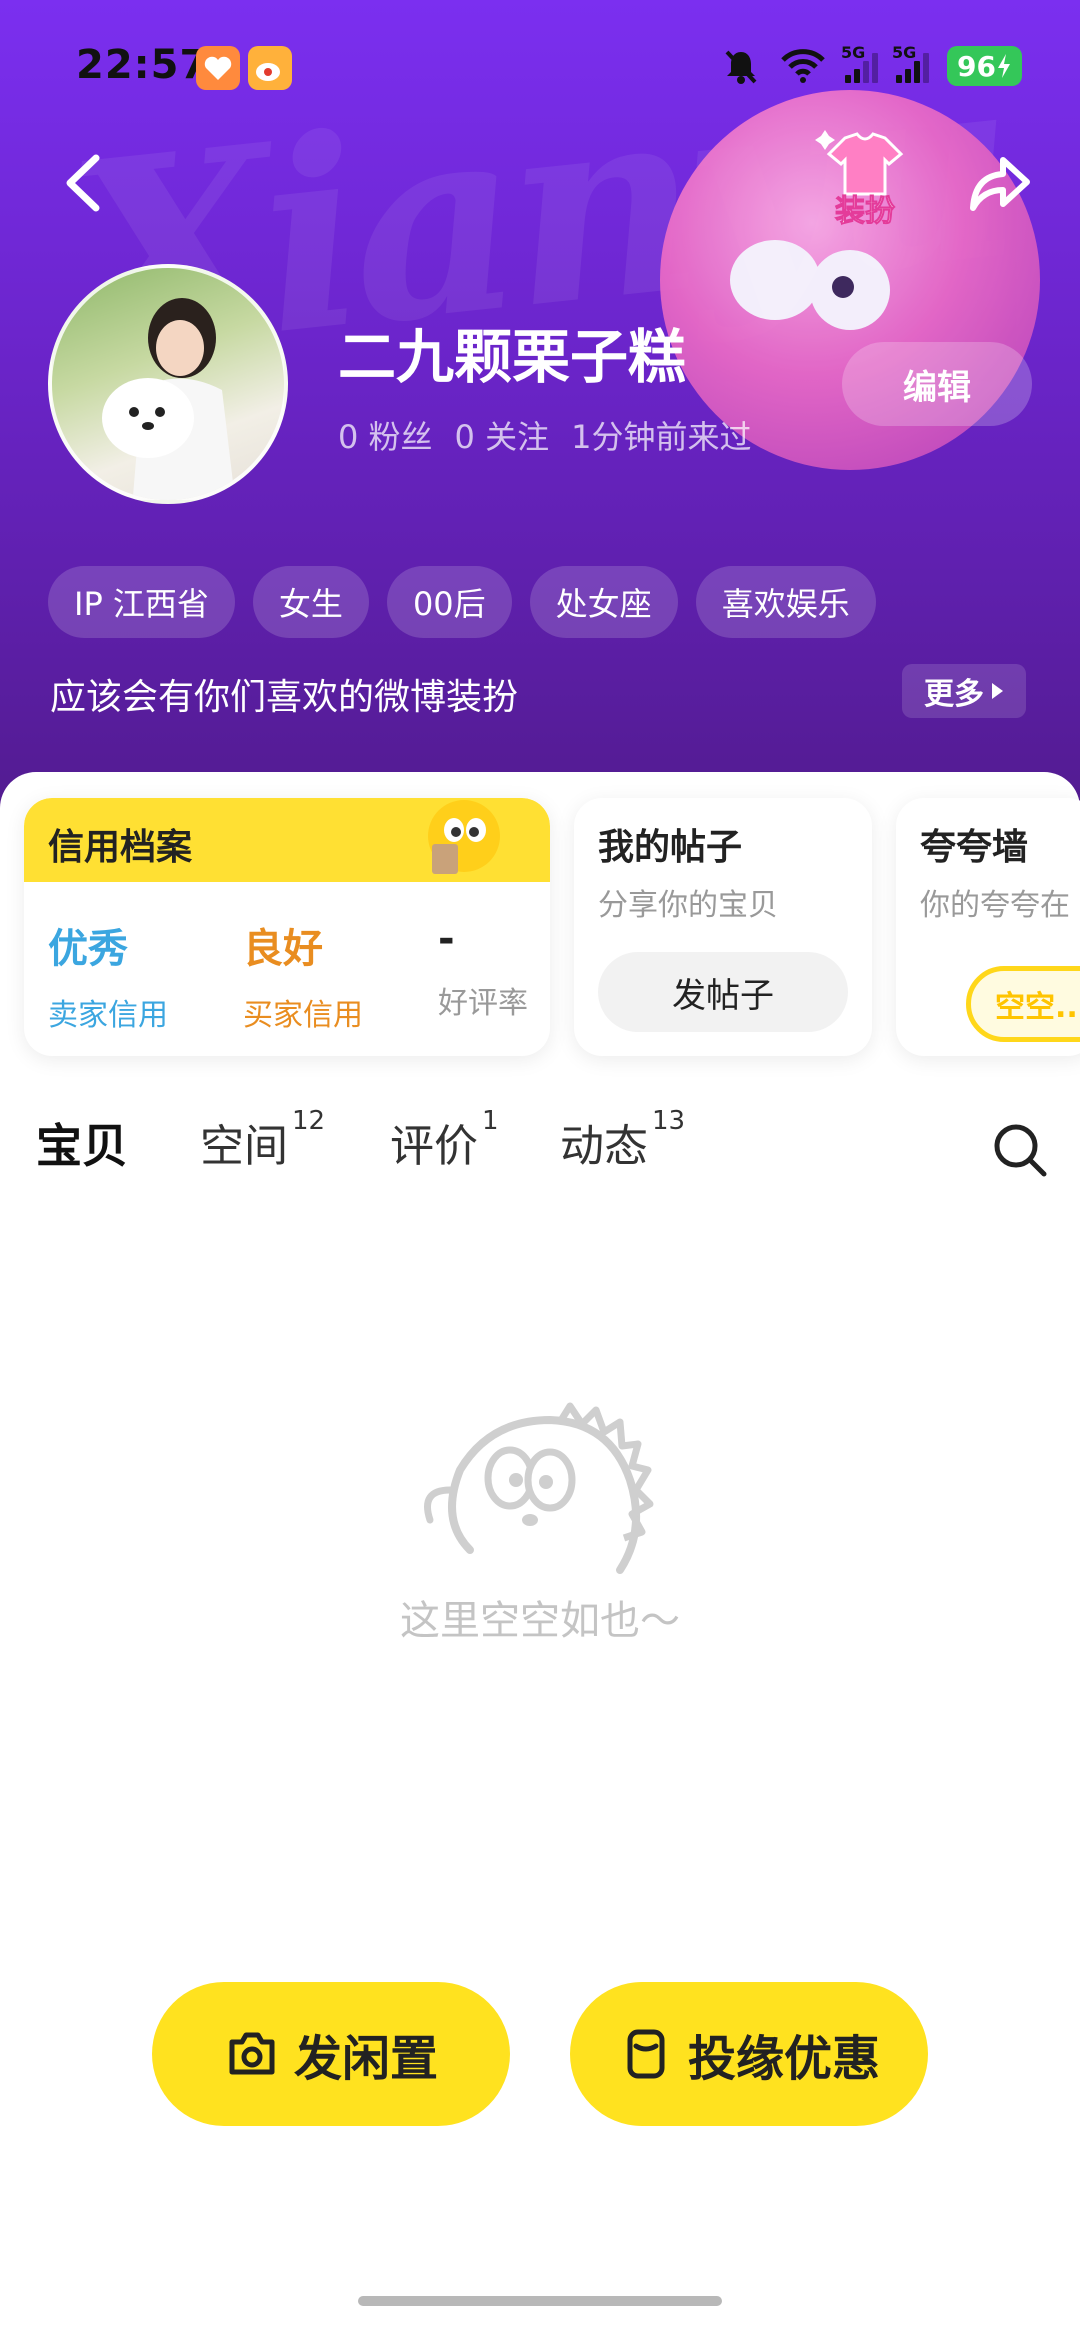  Describe the element at coordinates (954, 694) in the screenshot. I see `more-label: 更多` at that location.